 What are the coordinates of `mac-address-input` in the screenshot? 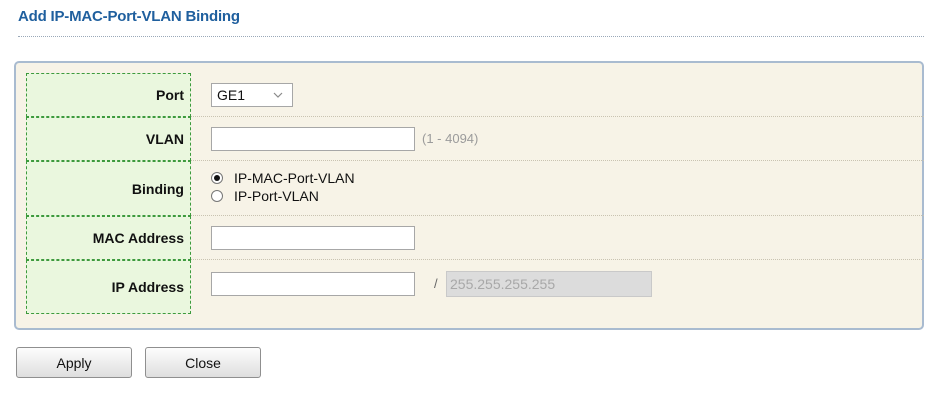 It's located at (313, 238).